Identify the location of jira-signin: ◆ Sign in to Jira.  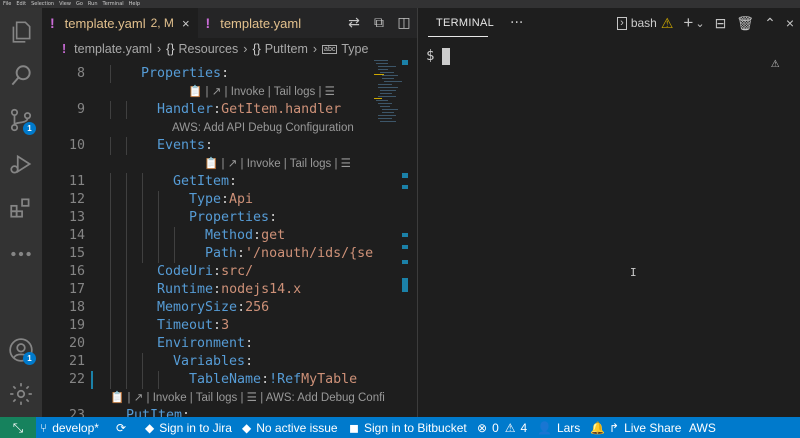
(188, 427).